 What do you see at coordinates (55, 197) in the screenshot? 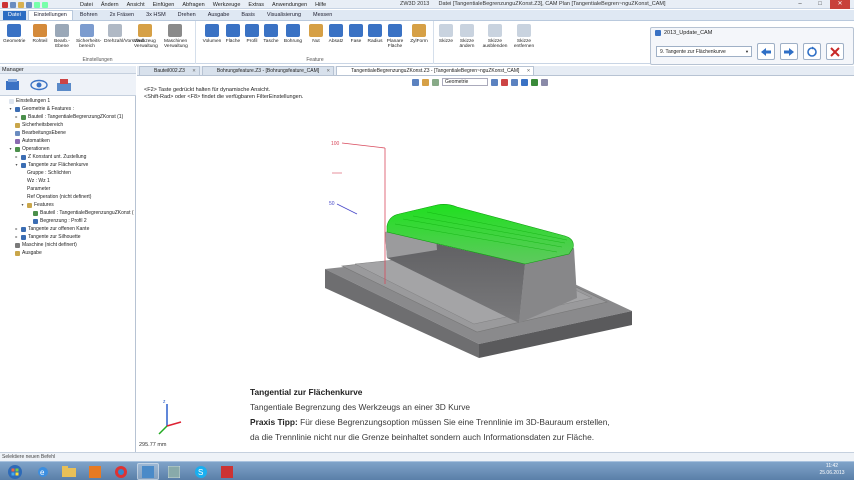
I see `tree-item: Ref Operation (nicht definert)` at bounding box center [55, 197].